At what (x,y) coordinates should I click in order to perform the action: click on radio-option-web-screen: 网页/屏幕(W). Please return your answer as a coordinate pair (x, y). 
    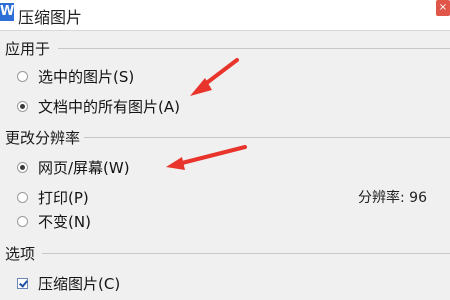
    Looking at the image, I should click on (73, 167).